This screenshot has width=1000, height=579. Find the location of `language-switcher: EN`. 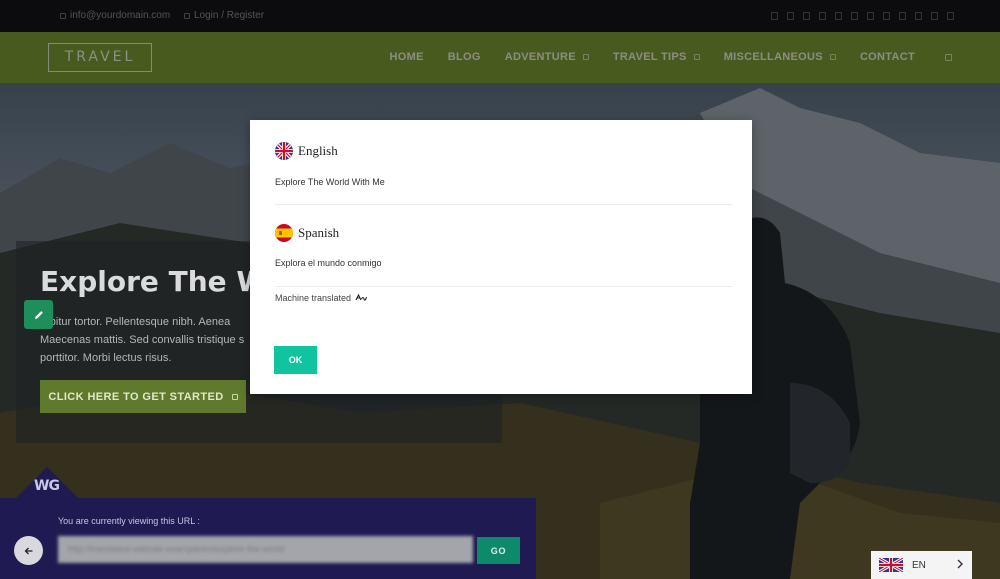

language-switcher: EN is located at coordinates (921, 565).